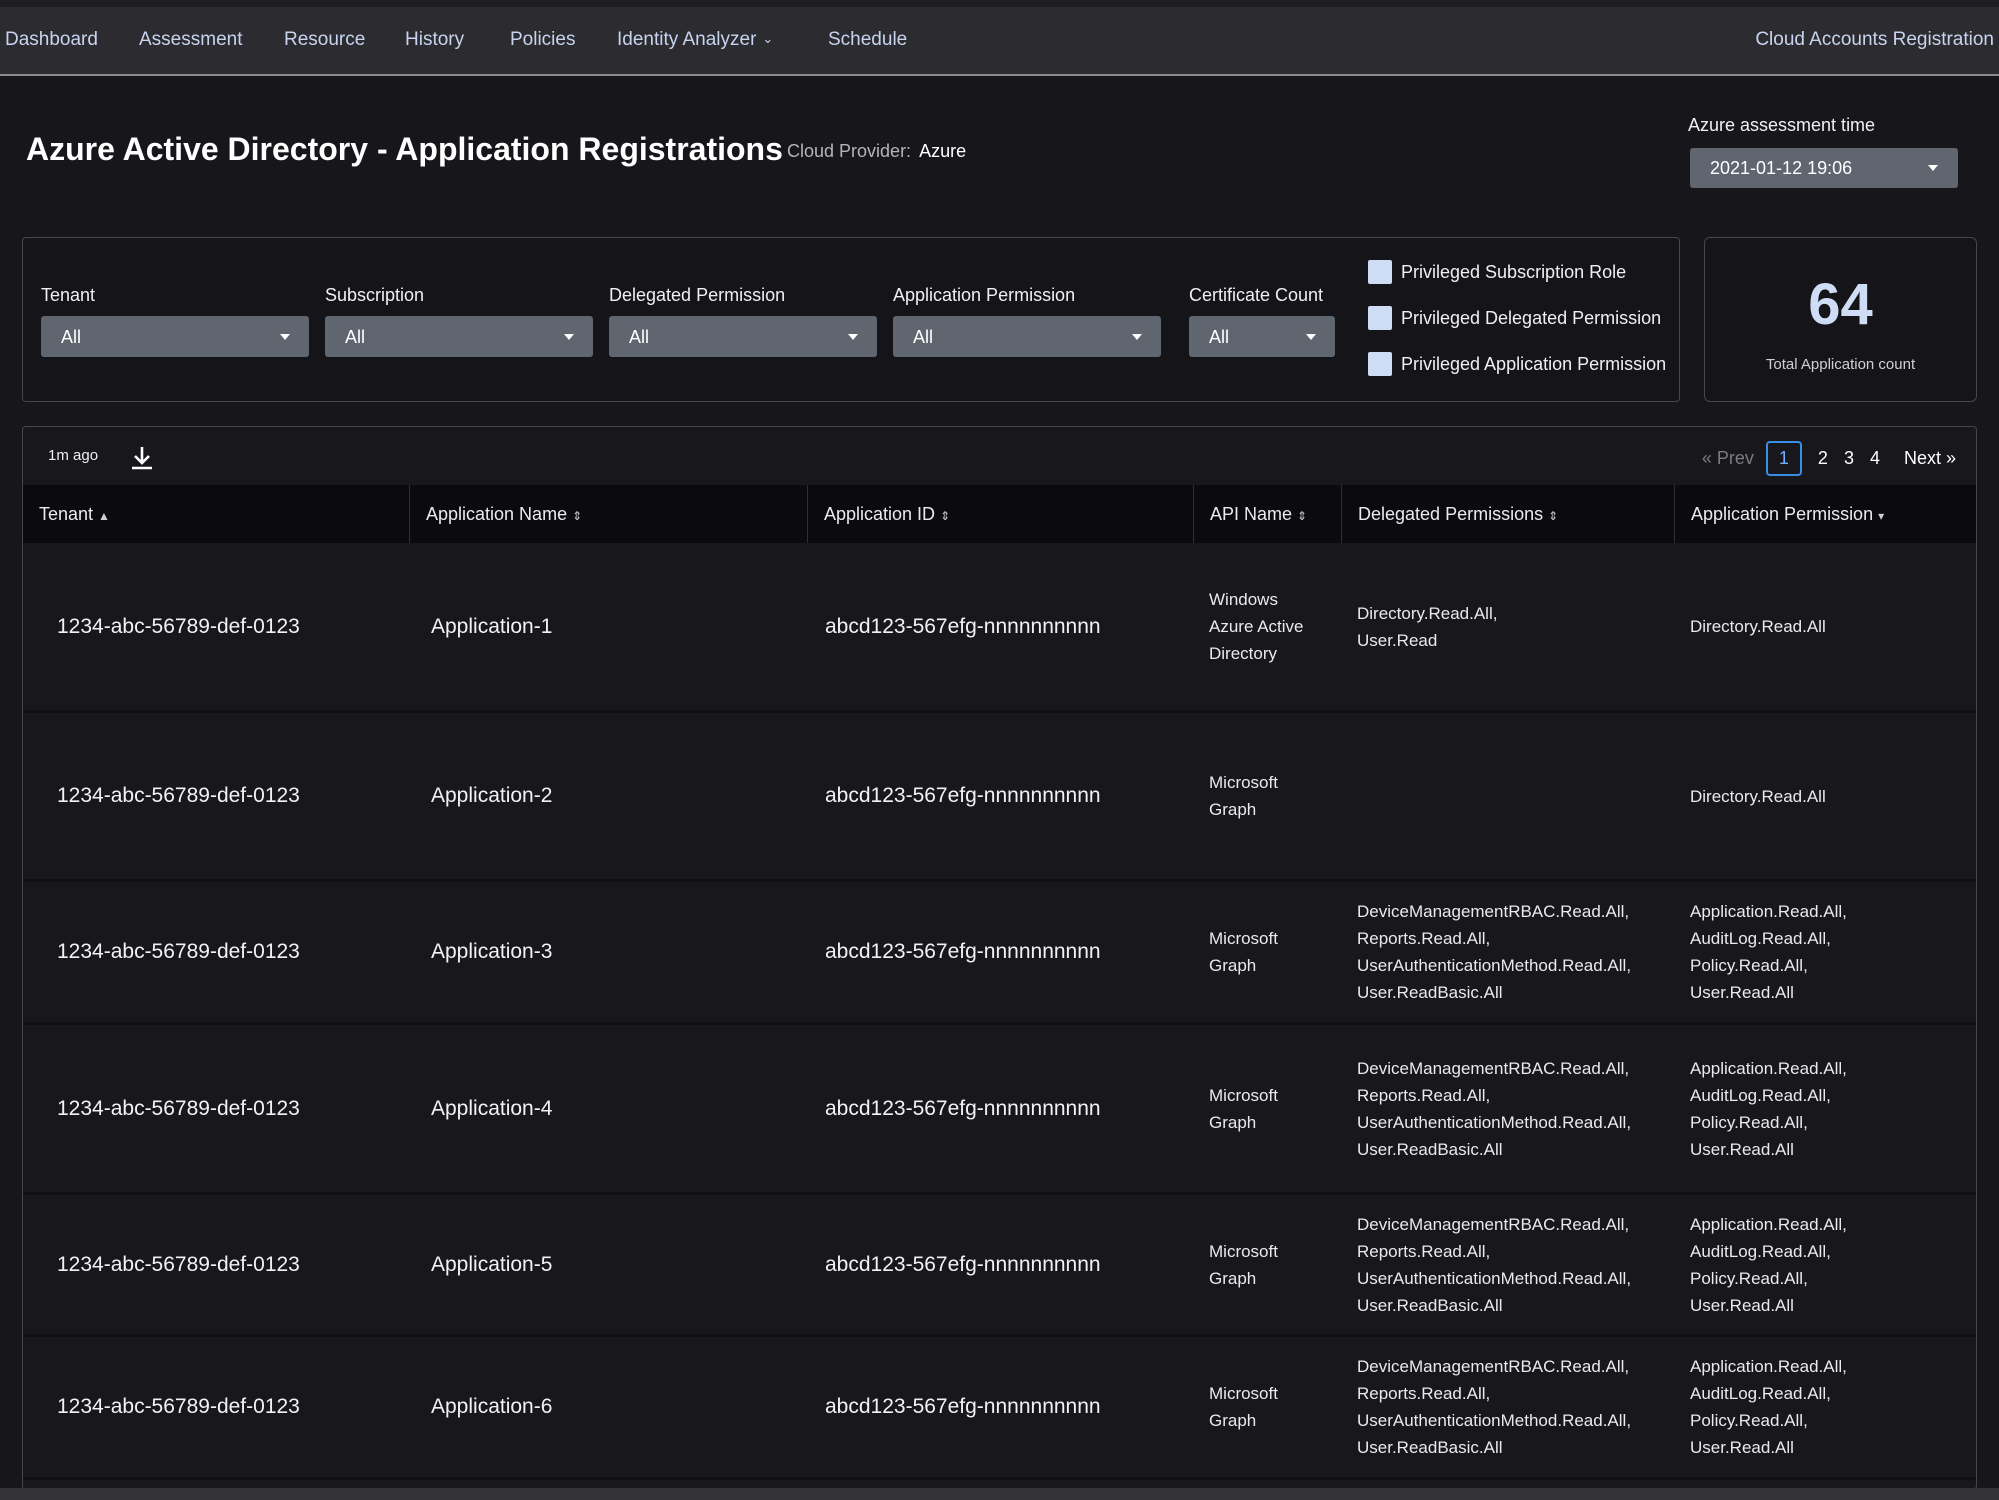 The image size is (1999, 1500). I want to click on column-label: API Name, so click(1251, 514).